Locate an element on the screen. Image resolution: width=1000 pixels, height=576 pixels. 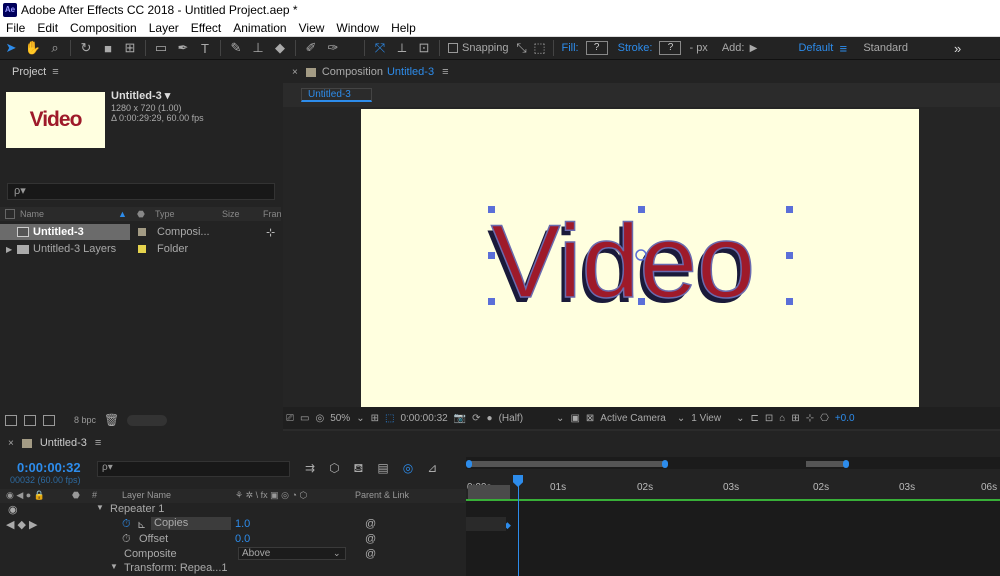
timeline-search-input: ρ▾ is located at coordinates (193, 469).